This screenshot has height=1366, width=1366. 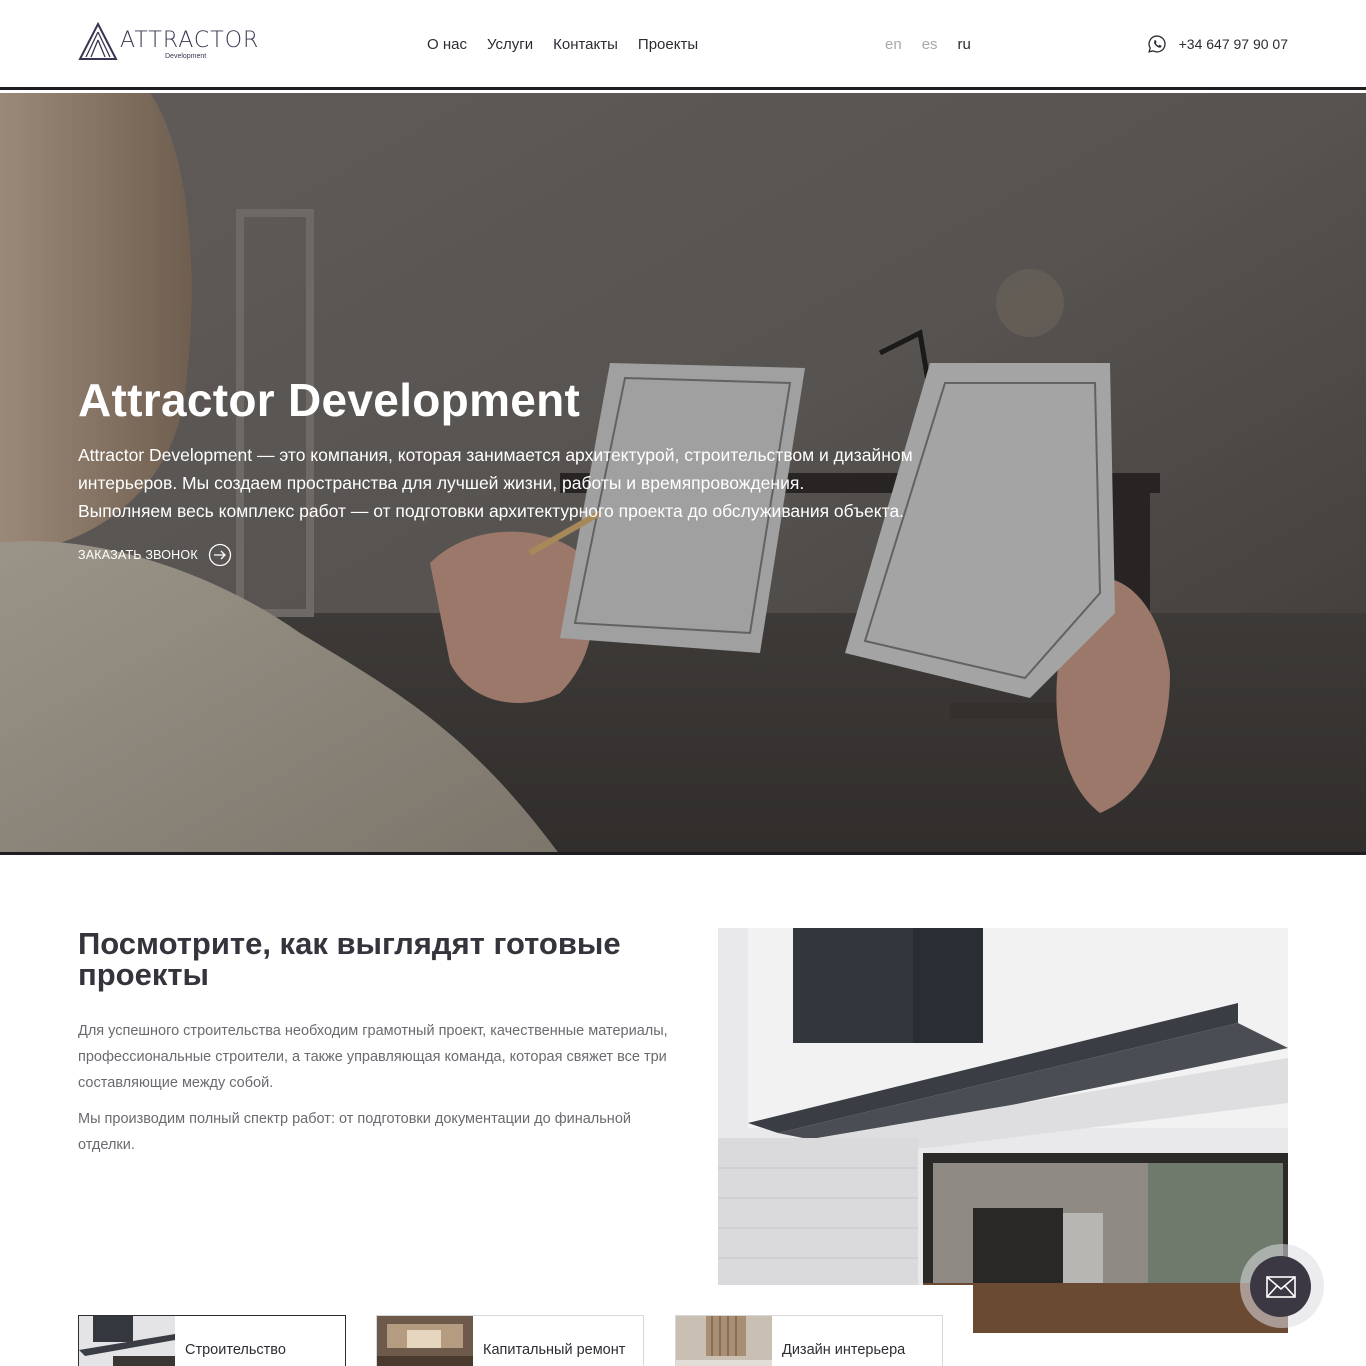 What do you see at coordinates (585, 44) in the screenshot?
I see `nav-link-contacts: Контакты` at bounding box center [585, 44].